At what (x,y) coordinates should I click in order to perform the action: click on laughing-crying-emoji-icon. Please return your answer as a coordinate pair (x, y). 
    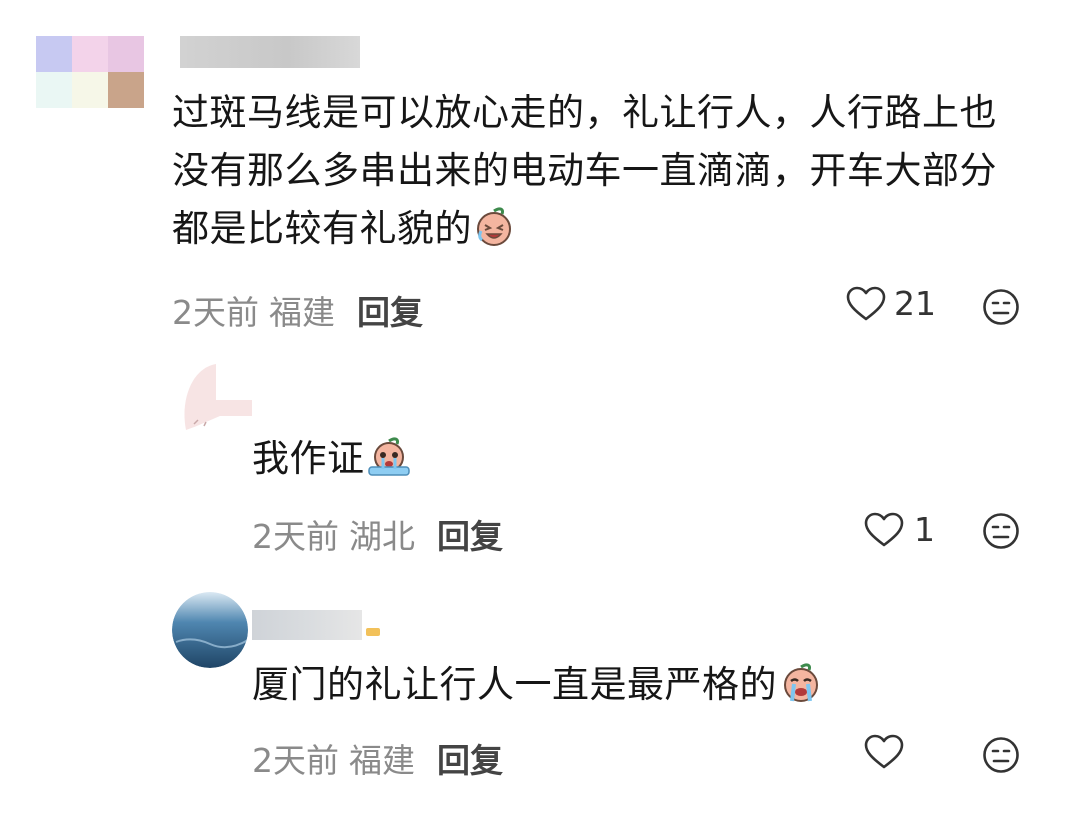
    Looking at the image, I should click on (494, 235).